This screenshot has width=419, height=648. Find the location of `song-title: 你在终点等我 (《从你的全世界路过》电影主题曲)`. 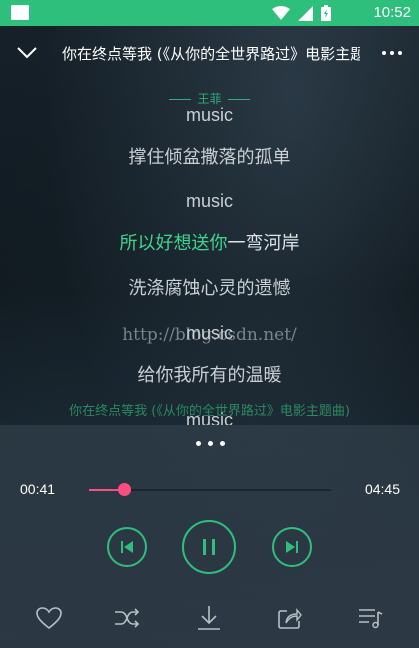

song-title: 你在终点等我 (《从你的全世界路过》电影主题曲) is located at coordinates (211, 54).